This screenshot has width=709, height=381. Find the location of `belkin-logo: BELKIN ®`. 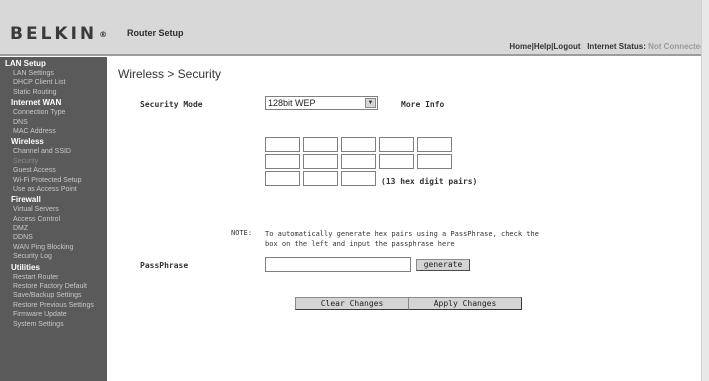

belkin-logo: BELKIN ® is located at coordinates (59, 34).